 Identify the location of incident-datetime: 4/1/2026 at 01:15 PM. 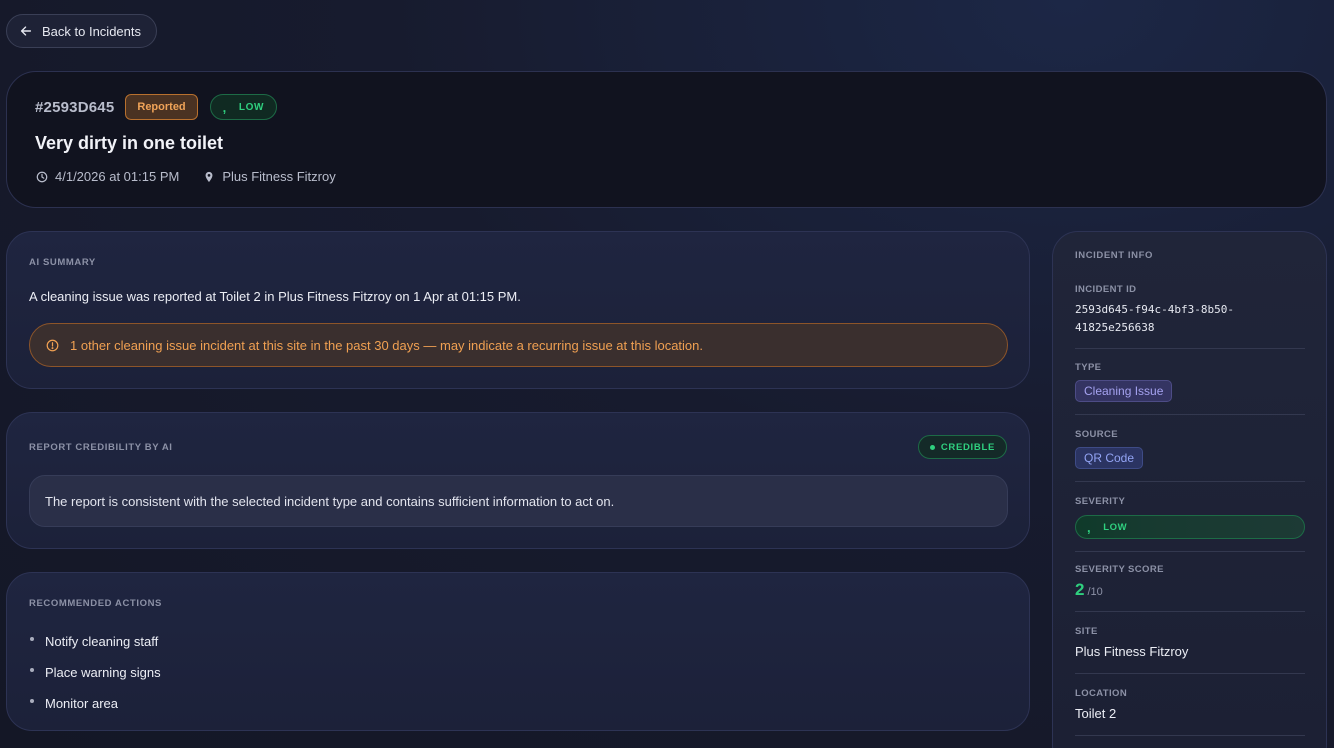
(117, 176).